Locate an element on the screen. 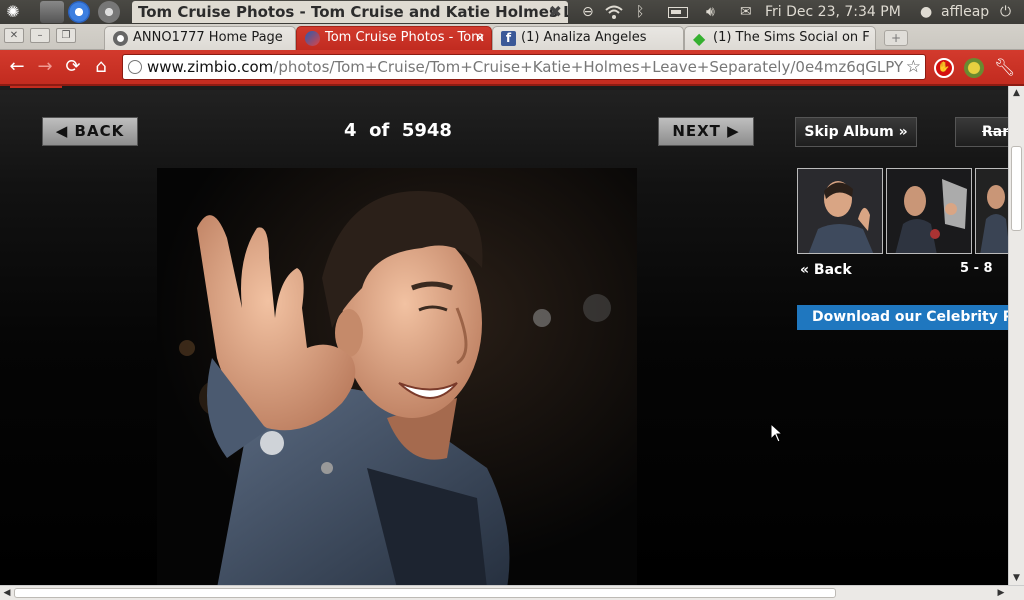  gallery-back-button: ◀ BACK is located at coordinates (90, 131).